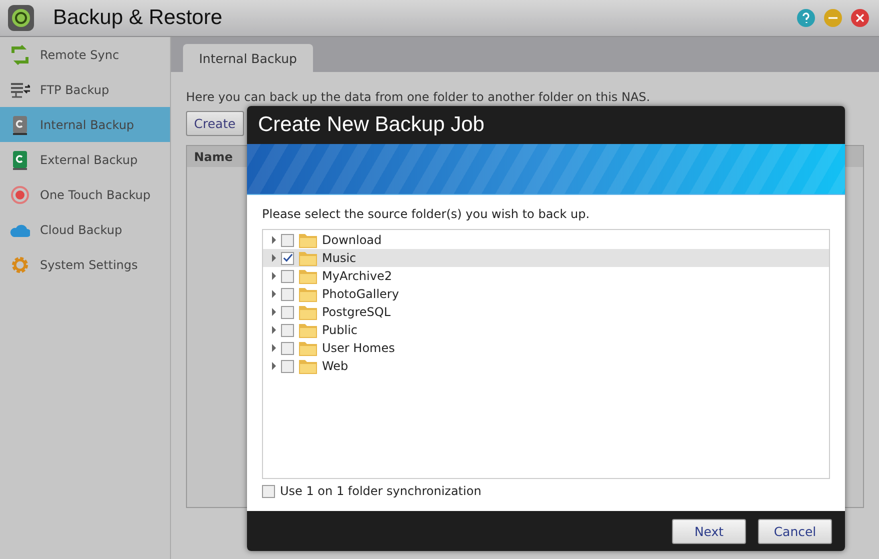 The width and height of the screenshot is (879, 559). What do you see at coordinates (546, 294) in the screenshot?
I see `tree-row: PhotoGallery` at bounding box center [546, 294].